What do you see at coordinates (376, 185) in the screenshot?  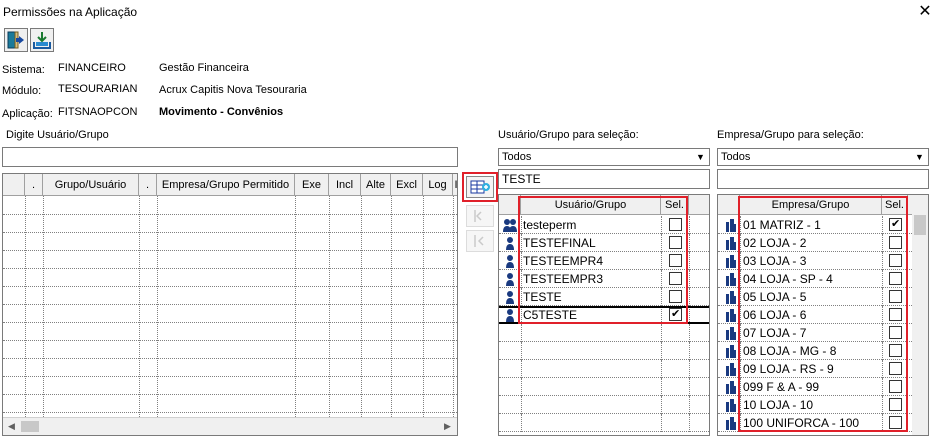 I see `col-alte: Alte` at bounding box center [376, 185].